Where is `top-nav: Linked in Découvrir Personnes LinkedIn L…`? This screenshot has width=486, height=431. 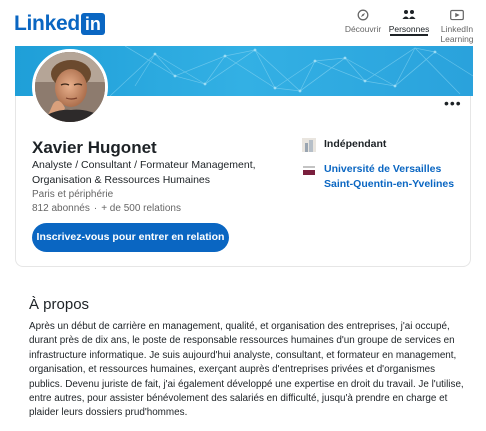
top-nav: Linked in Découvrir Personnes LinkedIn L… is located at coordinates (243, 23).